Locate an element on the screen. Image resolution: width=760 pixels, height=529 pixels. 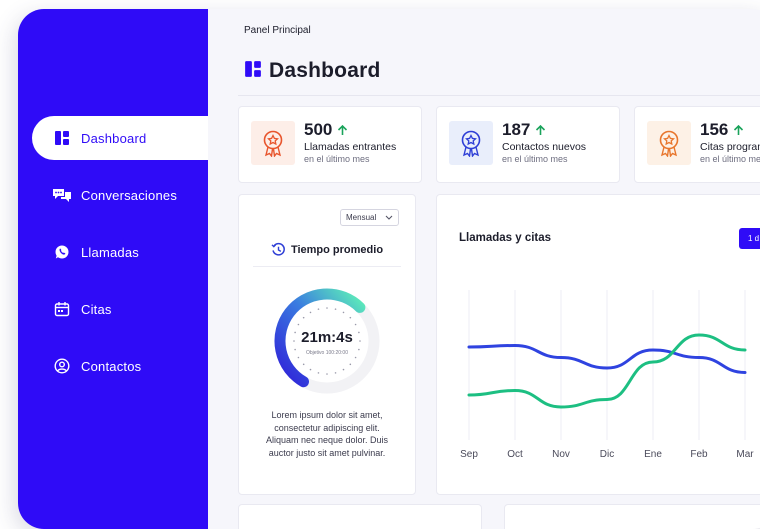
clock-history-icon is located at coordinates (278, 249).